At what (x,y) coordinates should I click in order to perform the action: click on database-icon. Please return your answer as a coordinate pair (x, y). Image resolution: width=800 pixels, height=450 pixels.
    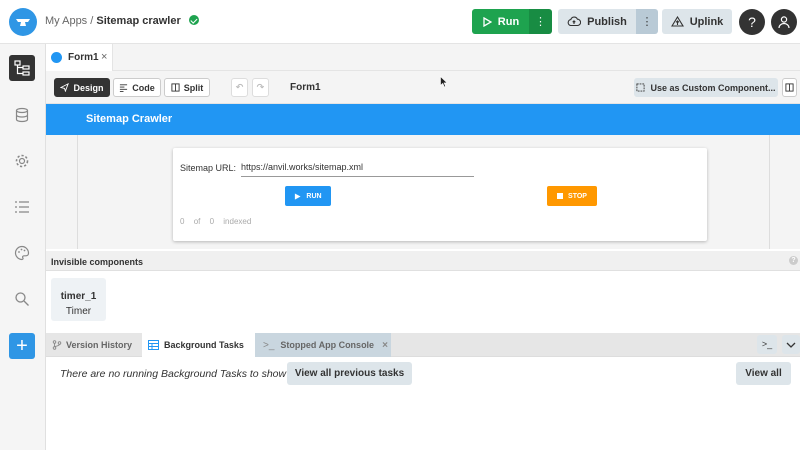
    Looking at the image, I should click on (22, 115).